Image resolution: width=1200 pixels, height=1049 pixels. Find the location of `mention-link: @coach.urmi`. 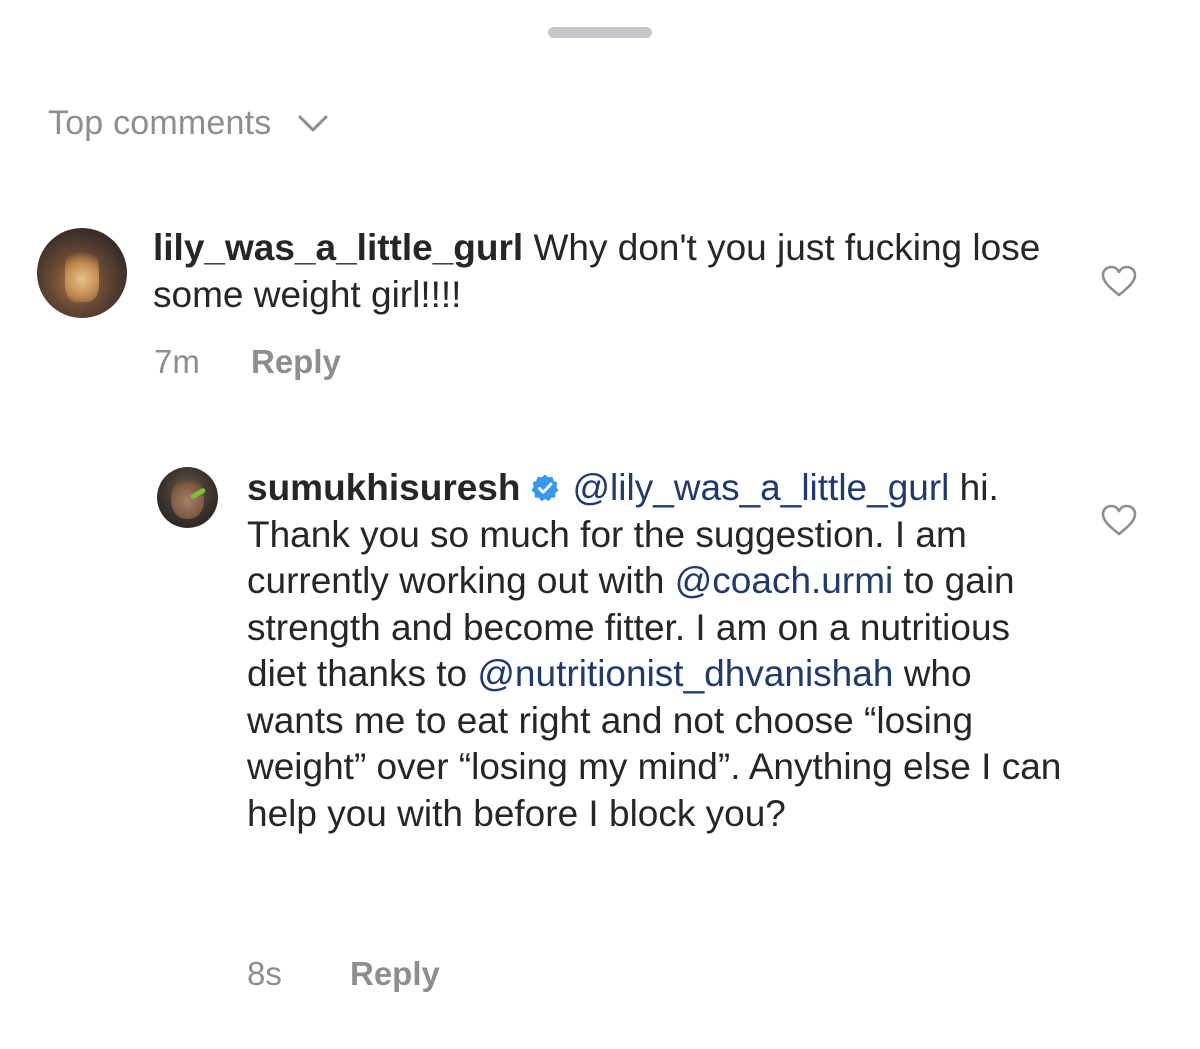

mention-link: @coach.urmi is located at coordinates (784, 580).